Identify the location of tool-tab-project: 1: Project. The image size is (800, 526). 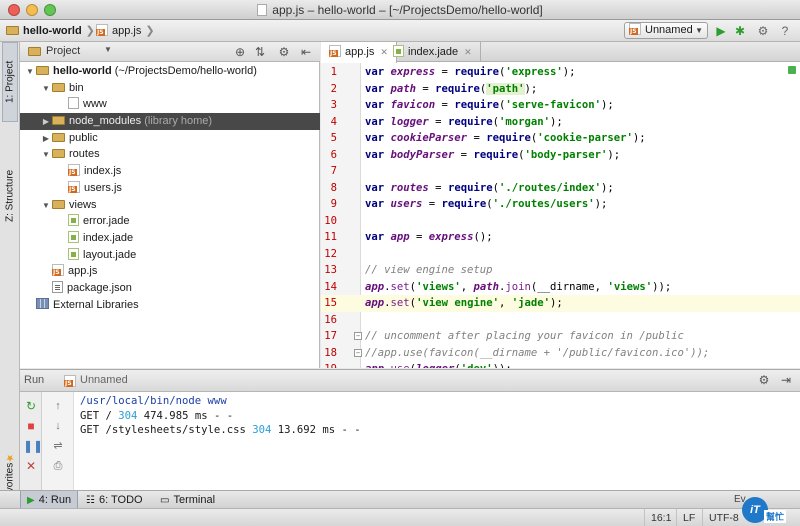
(10, 82).